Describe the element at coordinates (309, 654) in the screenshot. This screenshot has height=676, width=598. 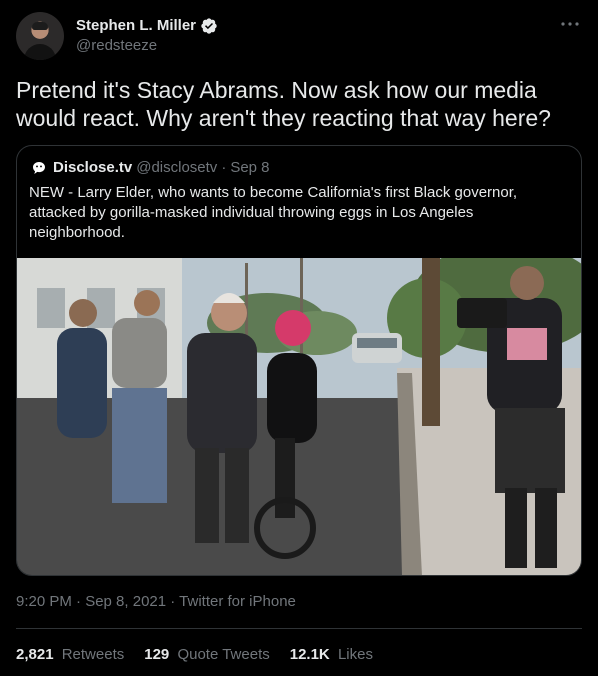
I see `likes-count: 12.1K` at that location.